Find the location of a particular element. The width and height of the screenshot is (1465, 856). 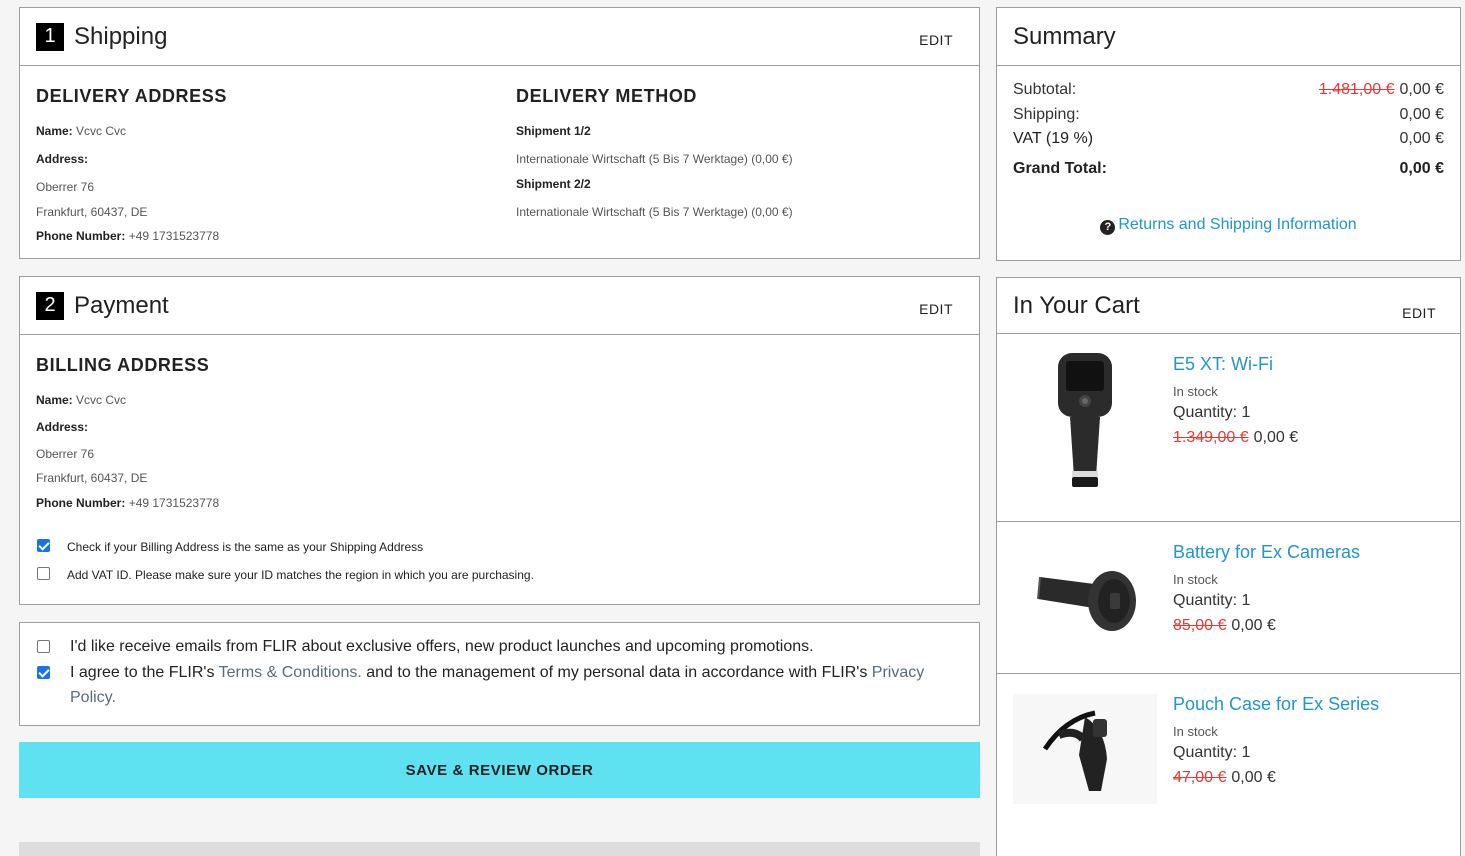

cart-item-name: E5 XT: Wi-Fi is located at coordinates (1223, 364).